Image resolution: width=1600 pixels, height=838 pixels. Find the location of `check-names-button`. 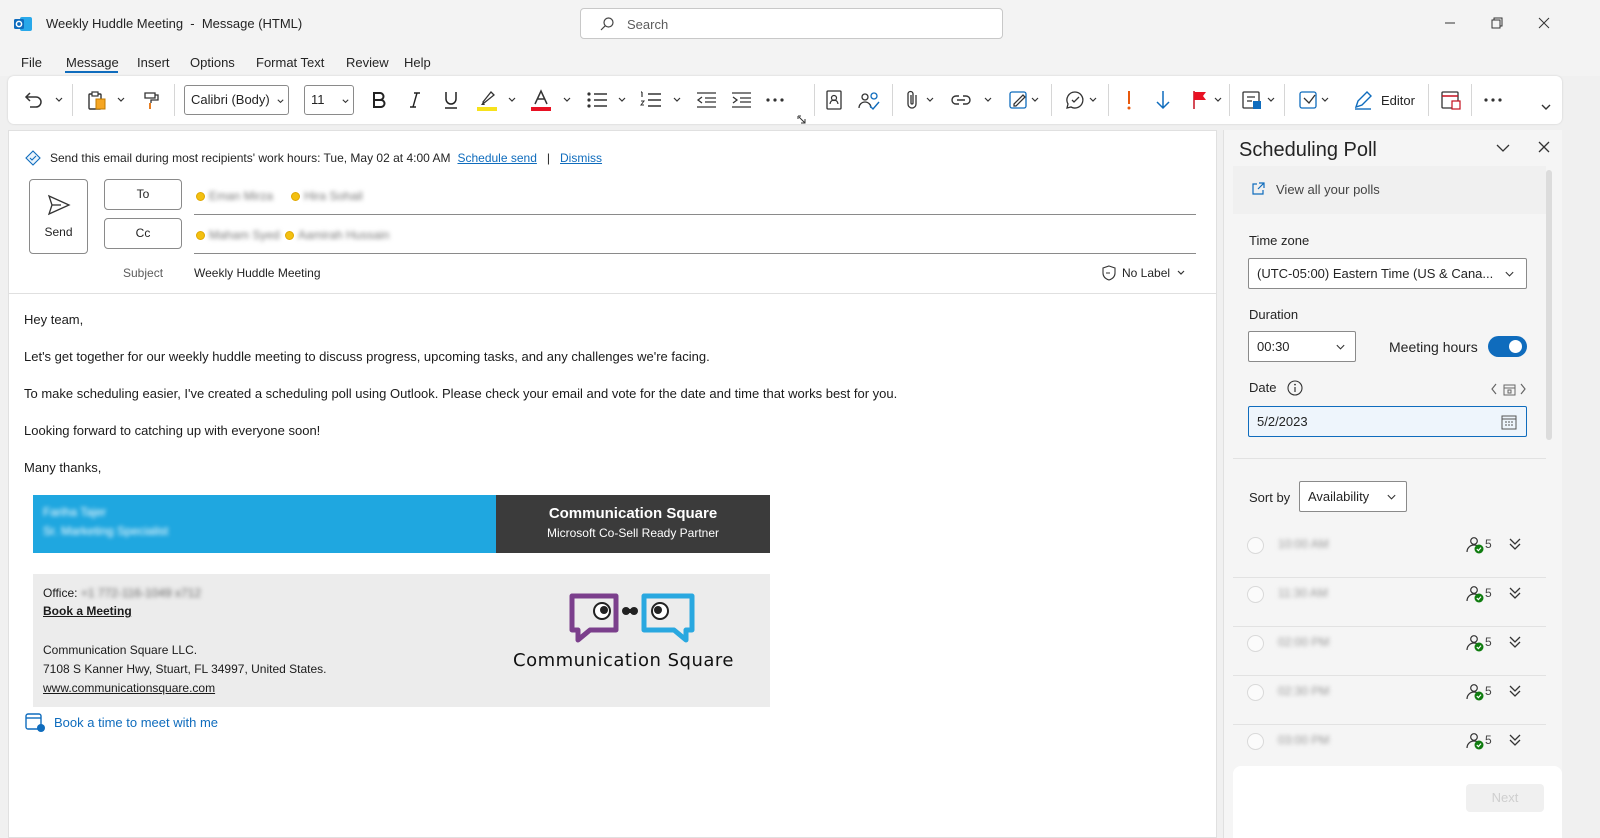

check-names-button is located at coordinates (869, 100).